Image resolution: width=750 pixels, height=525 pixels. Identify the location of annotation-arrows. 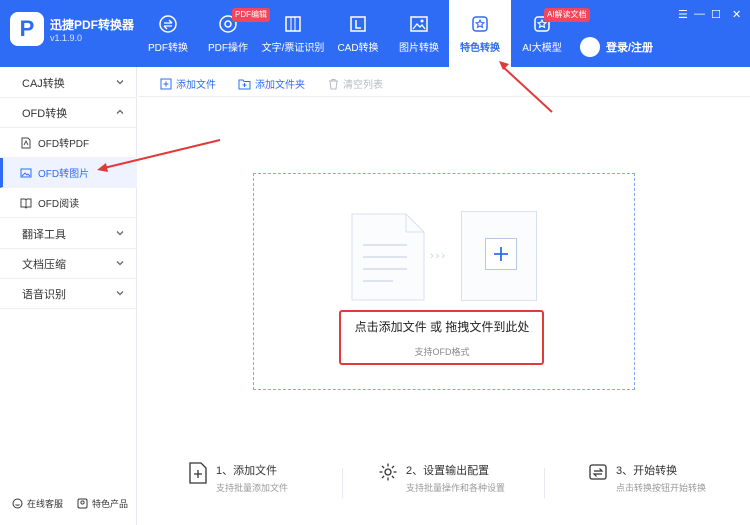
(325, 116).